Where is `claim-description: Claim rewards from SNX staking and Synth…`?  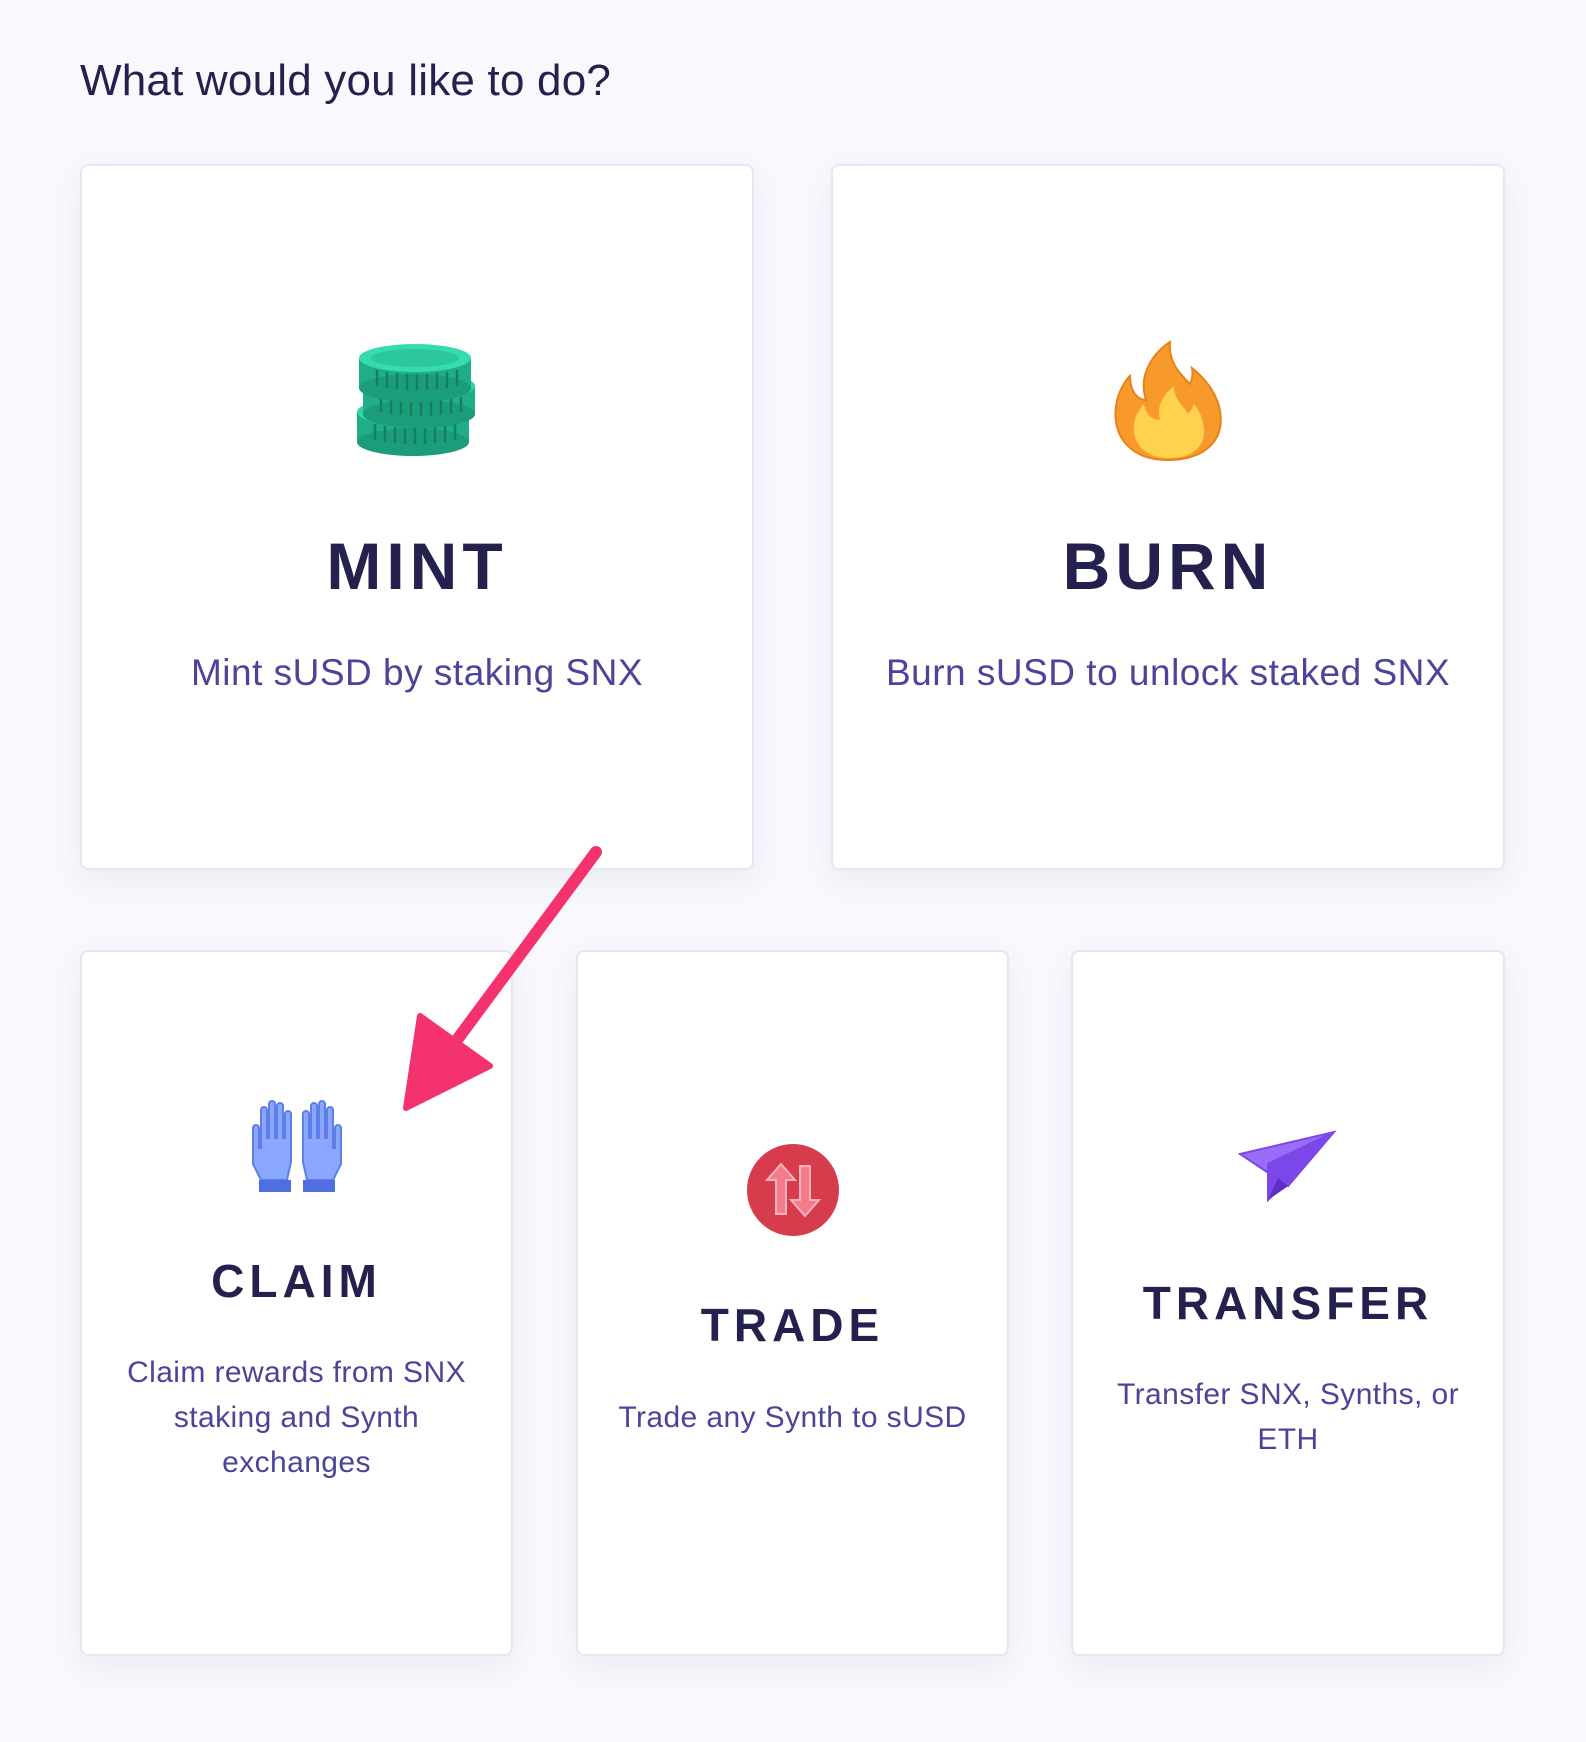
claim-description: Claim rewards from SNX staking and Synth… is located at coordinates (296, 1417).